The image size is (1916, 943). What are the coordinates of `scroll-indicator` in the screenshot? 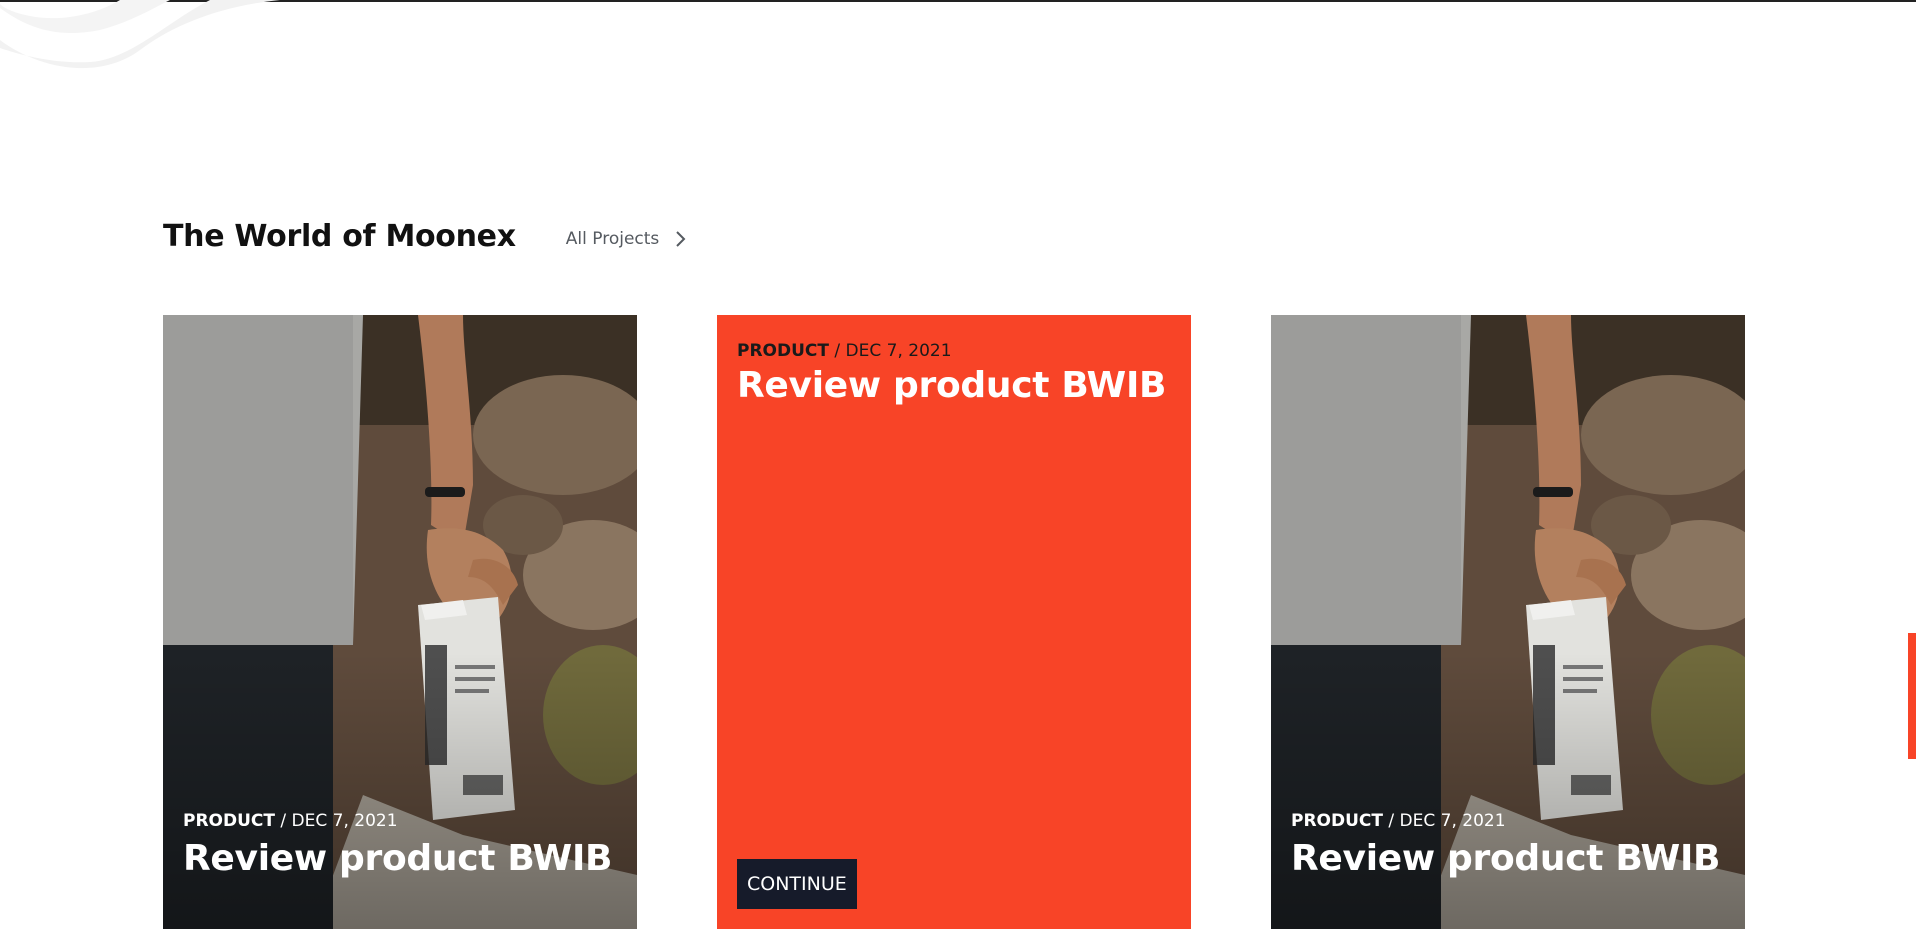 It's located at (1912, 696).